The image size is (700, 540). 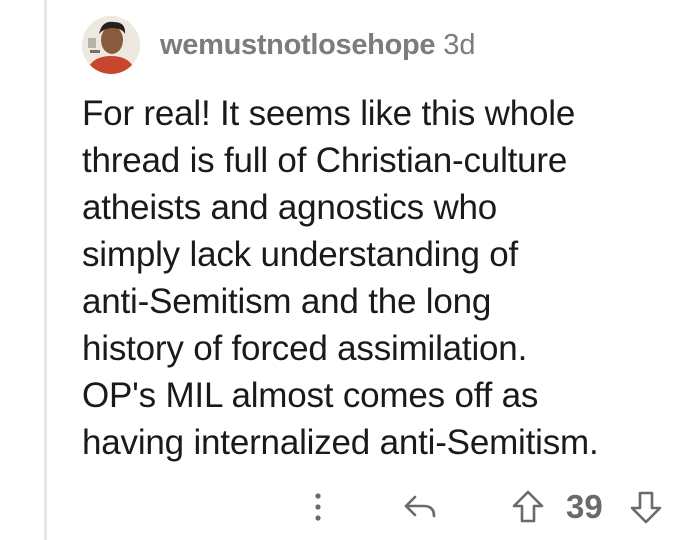 I want to click on comment-body-line: atheists and agnostics who, so click(x=290, y=207).